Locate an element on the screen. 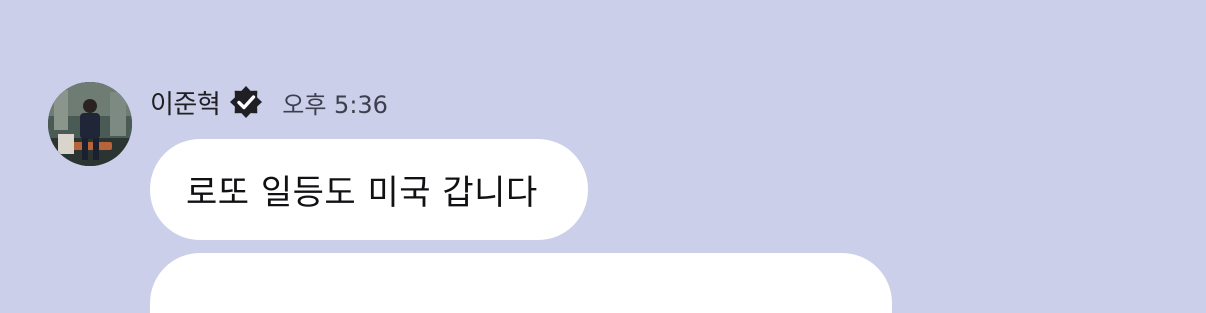 The height and width of the screenshot is (313, 1206). avatar is located at coordinates (90, 124).